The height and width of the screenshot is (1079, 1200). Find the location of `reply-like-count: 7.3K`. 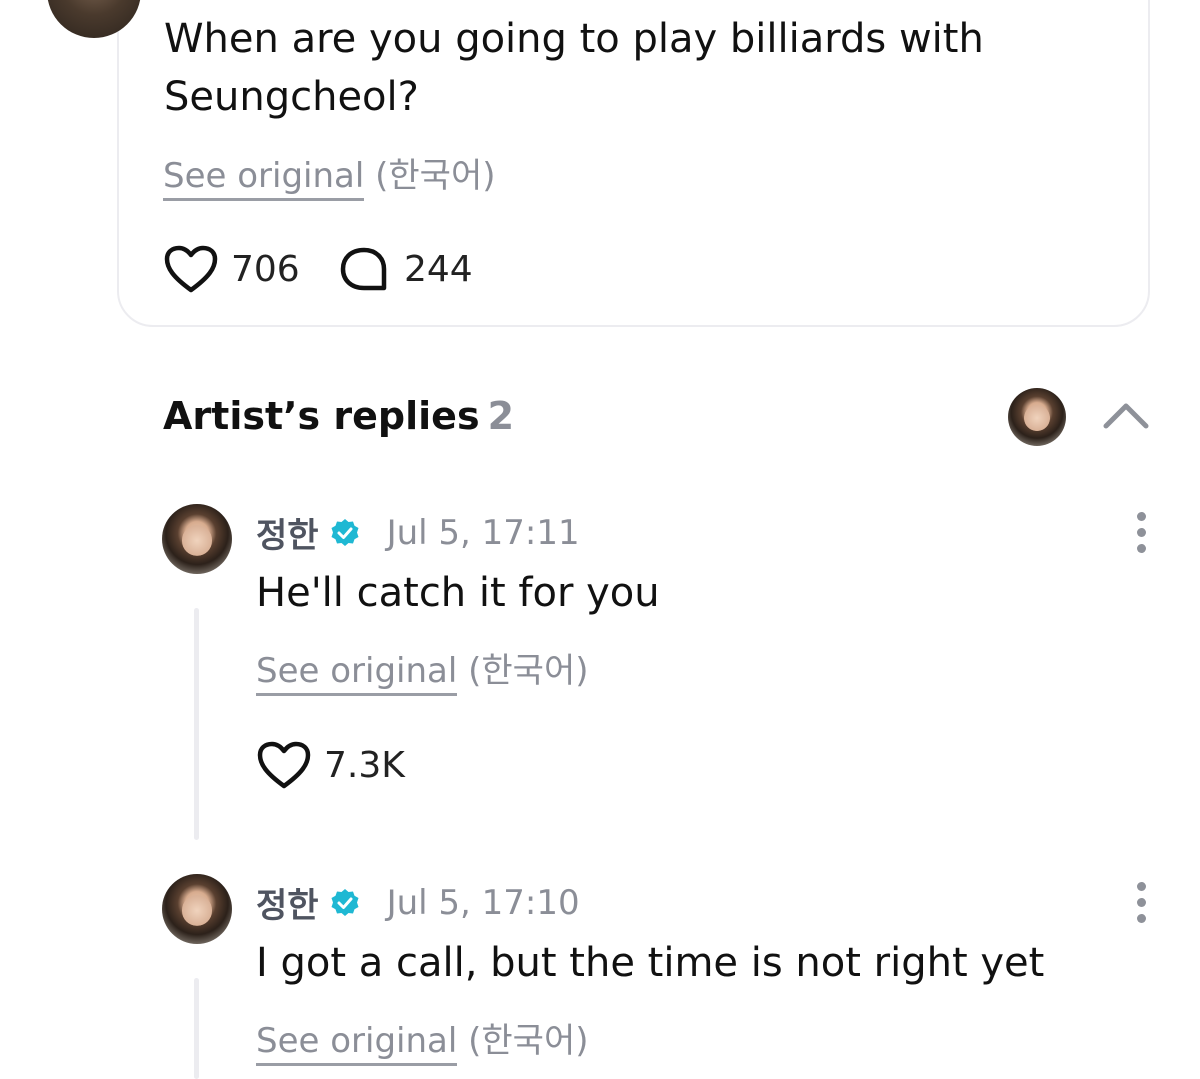

reply-like-count: 7.3K is located at coordinates (364, 765).